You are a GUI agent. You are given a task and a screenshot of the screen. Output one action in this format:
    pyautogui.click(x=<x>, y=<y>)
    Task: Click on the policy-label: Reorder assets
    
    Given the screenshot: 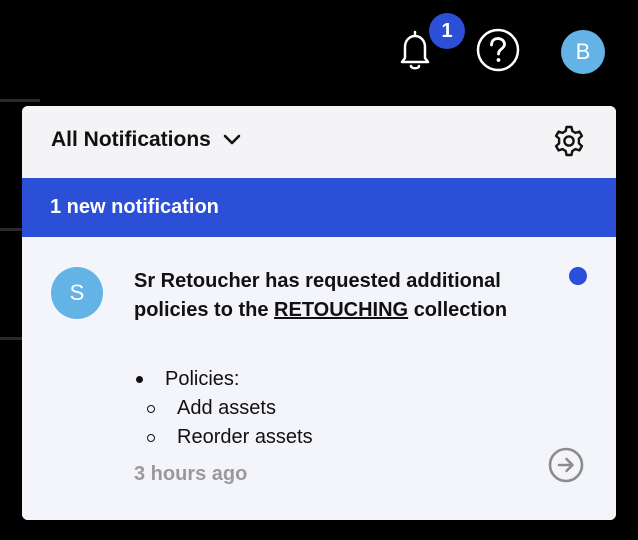 What is the action you would take?
    pyautogui.click(x=245, y=437)
    